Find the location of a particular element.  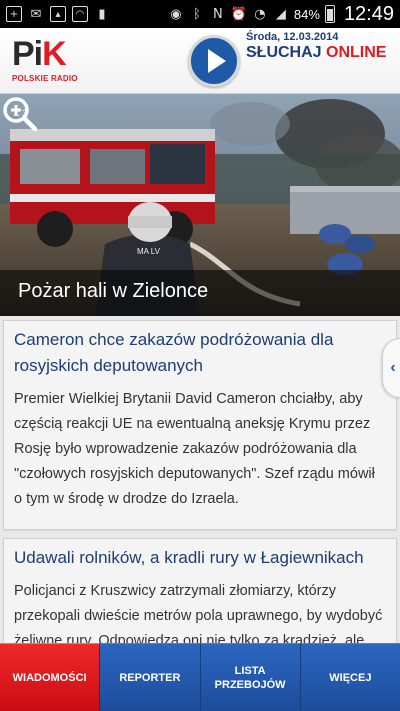

nav-tab-lista-przebojow: LISTA PRZEBOJÓW is located at coordinates (250, 677).